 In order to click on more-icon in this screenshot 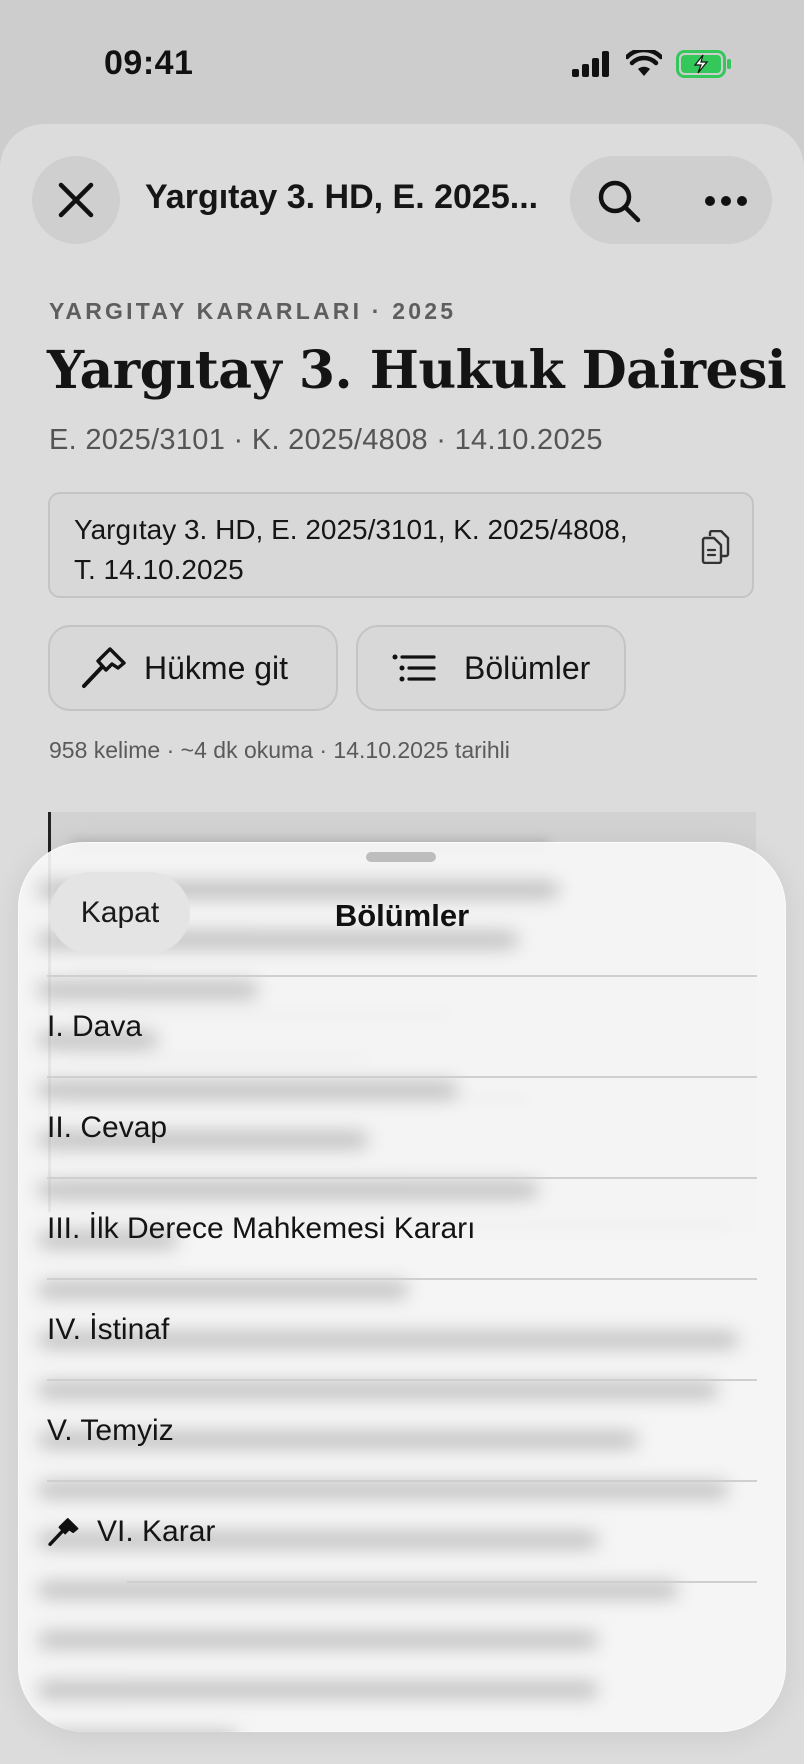, I will do `click(726, 201)`.